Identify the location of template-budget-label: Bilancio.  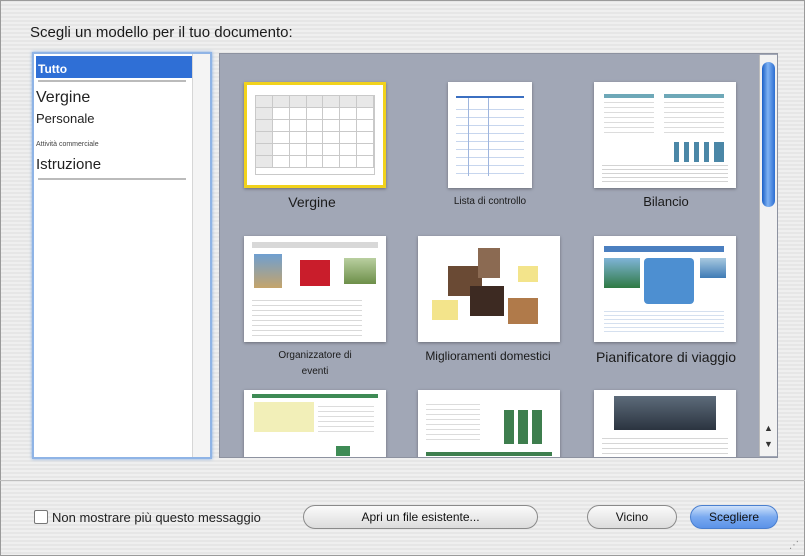
(666, 201).